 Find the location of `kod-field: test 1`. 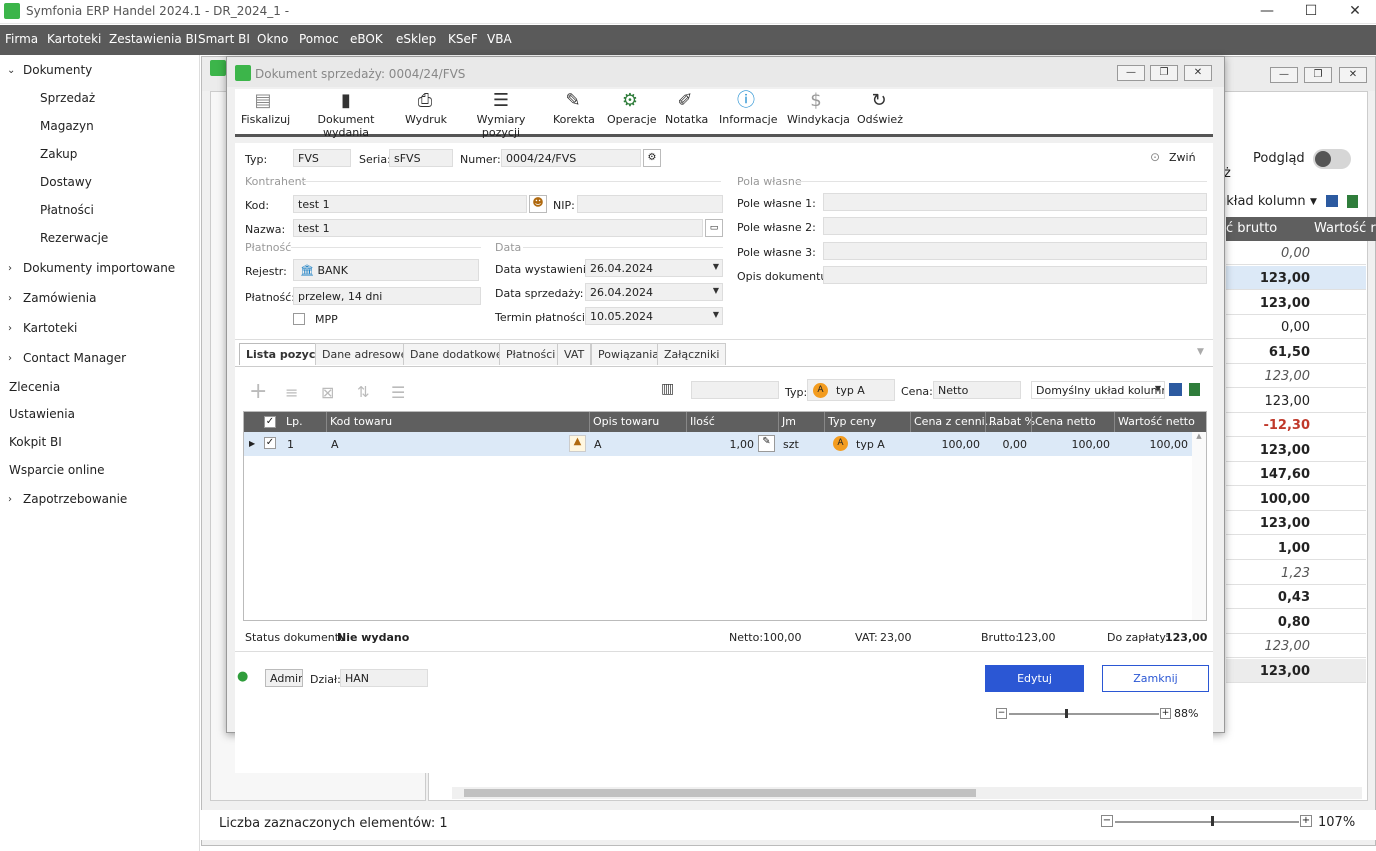

kod-field: test 1 is located at coordinates (410, 204).